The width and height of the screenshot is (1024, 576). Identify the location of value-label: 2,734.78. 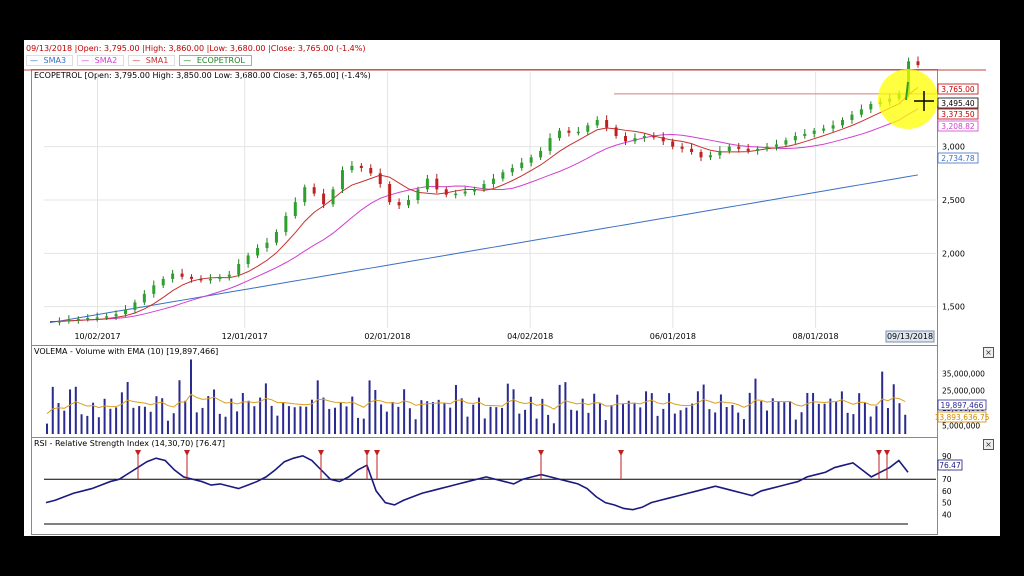
(958, 158).